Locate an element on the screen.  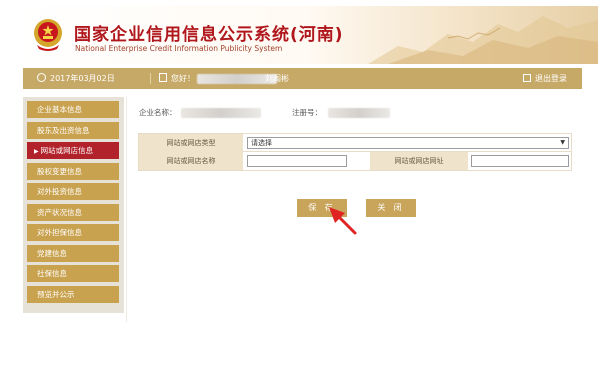
site-title: 国家企业信用信息公示系统(河南) is located at coordinates (209, 35).